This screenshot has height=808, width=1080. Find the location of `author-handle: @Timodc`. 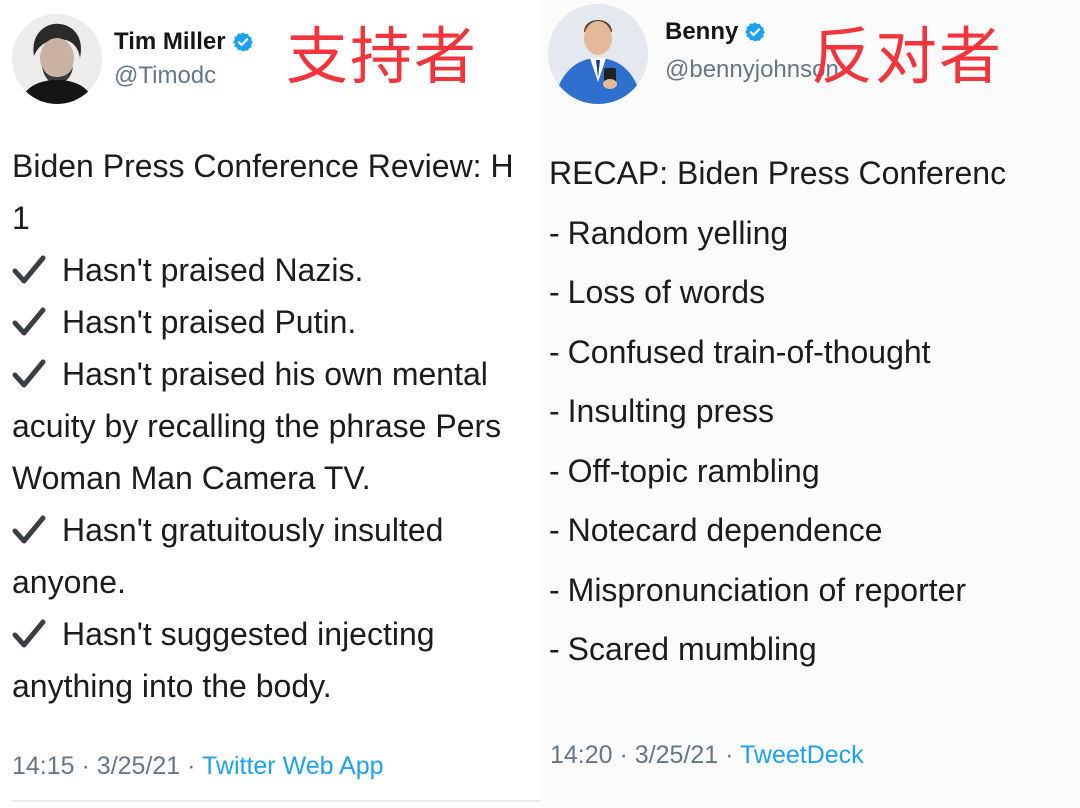

author-handle: @Timodc is located at coordinates (165, 76).